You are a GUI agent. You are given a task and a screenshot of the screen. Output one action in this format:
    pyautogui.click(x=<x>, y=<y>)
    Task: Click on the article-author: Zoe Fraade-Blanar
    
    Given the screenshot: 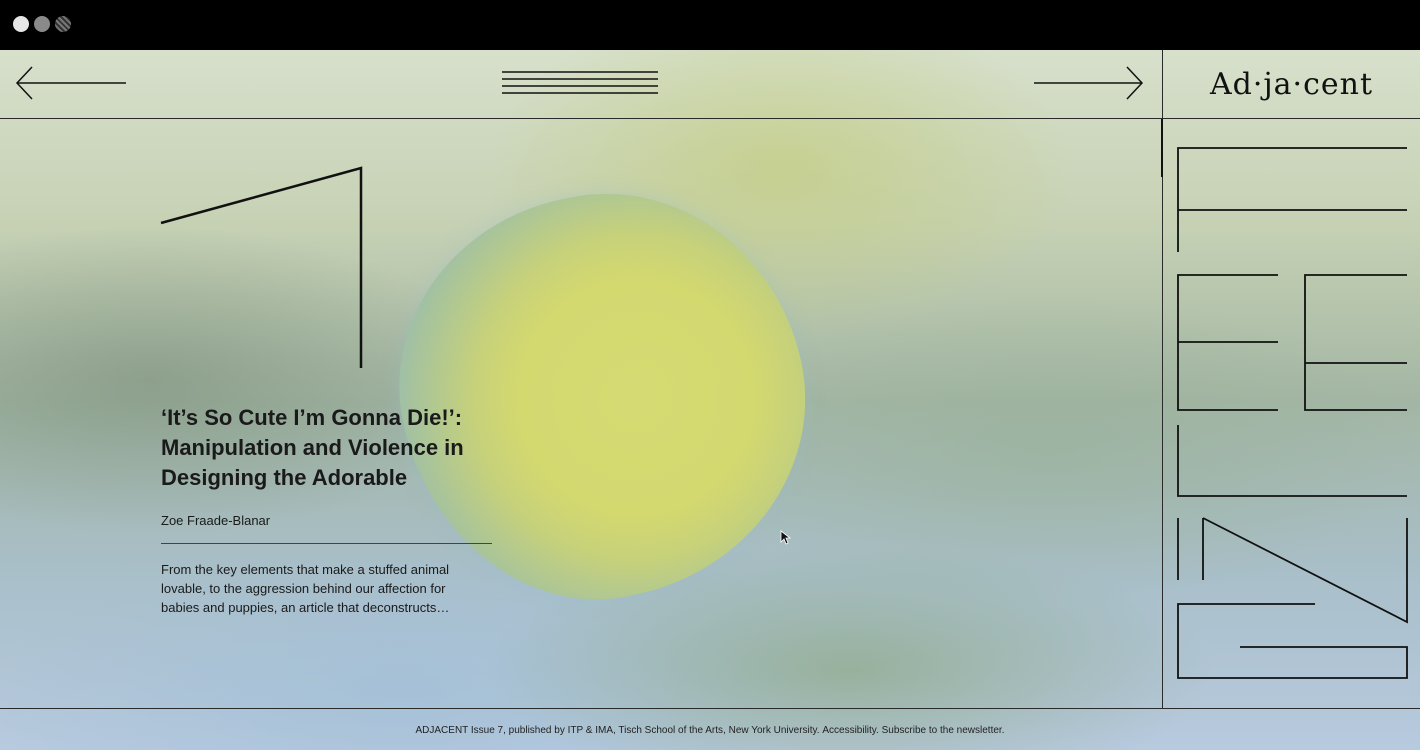 What is the action you would take?
    pyautogui.click(x=215, y=520)
    